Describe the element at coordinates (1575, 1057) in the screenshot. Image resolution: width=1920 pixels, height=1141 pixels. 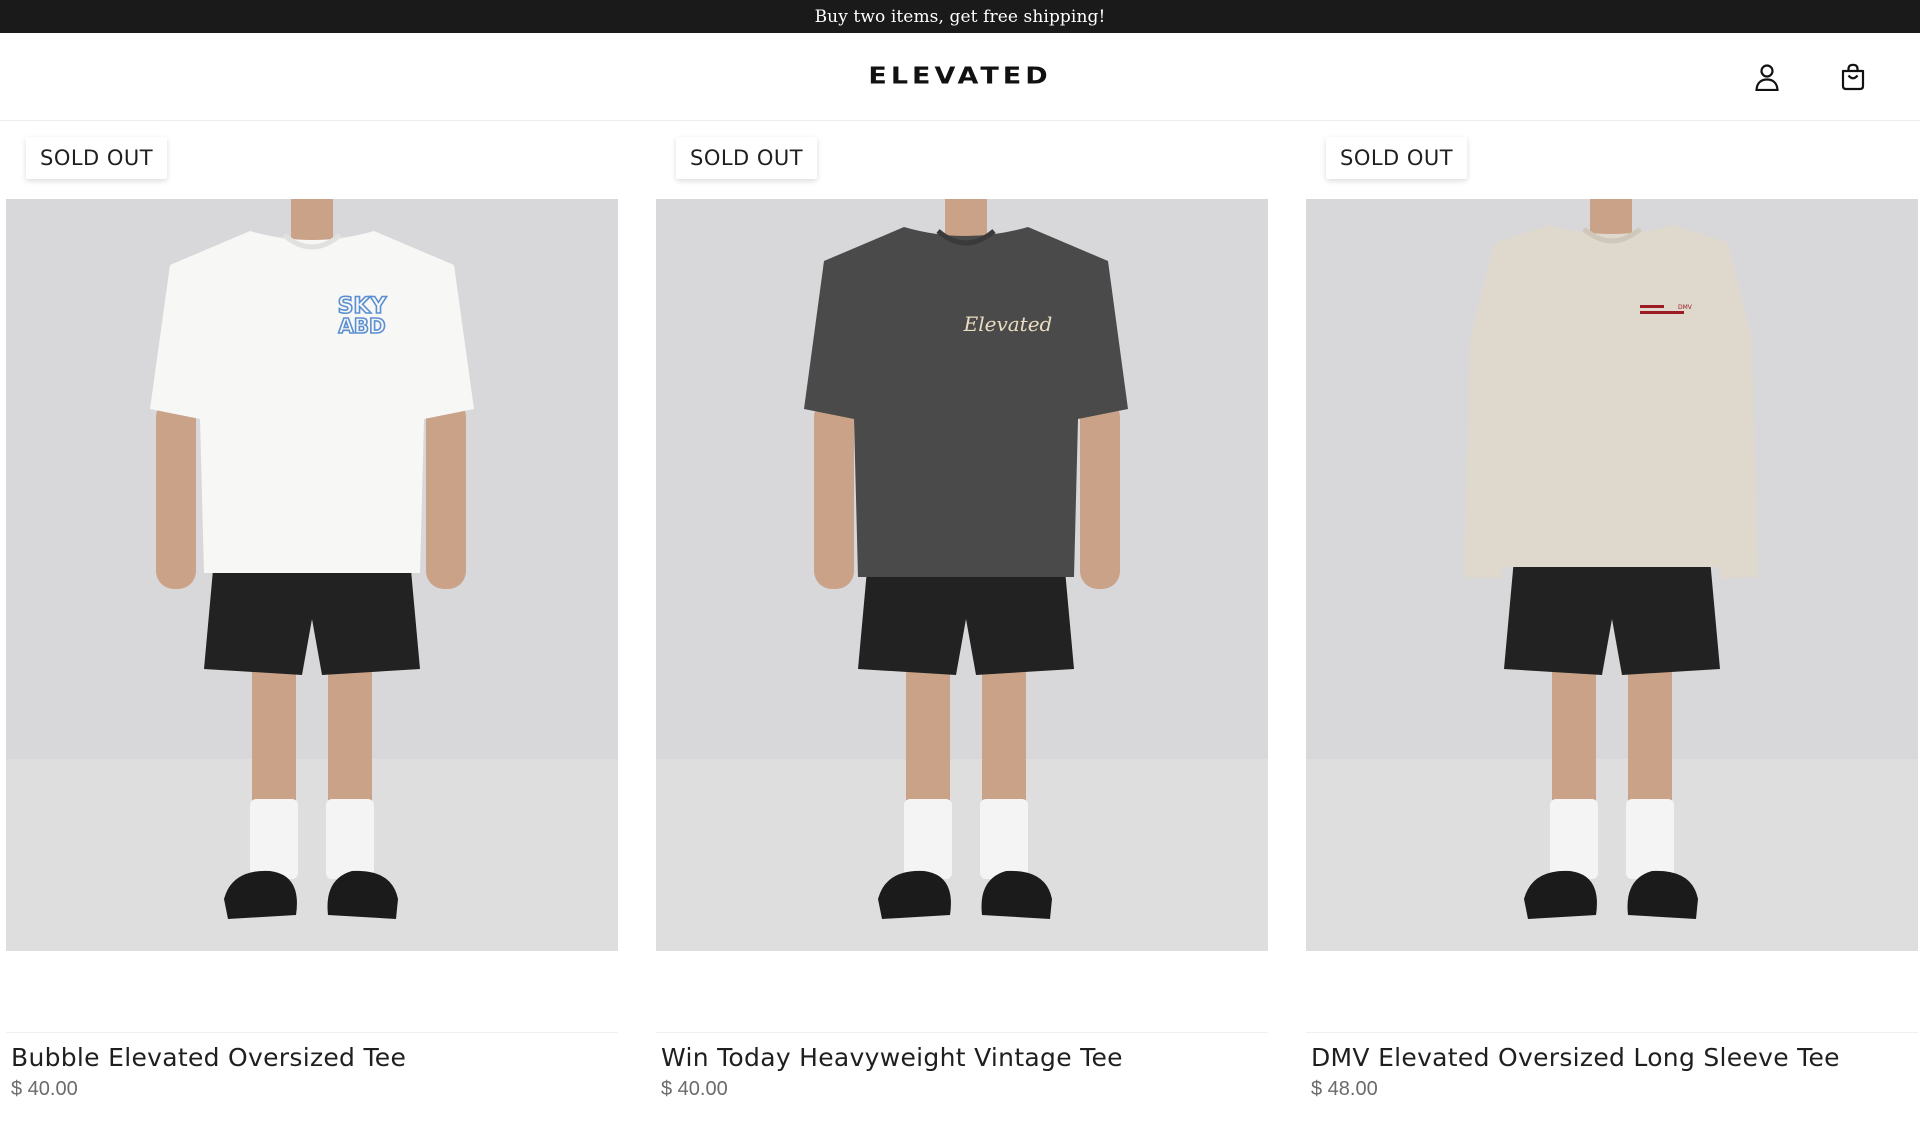
I see `product-title: DMV Elevated Oversized Long Sleeve Tee` at that location.